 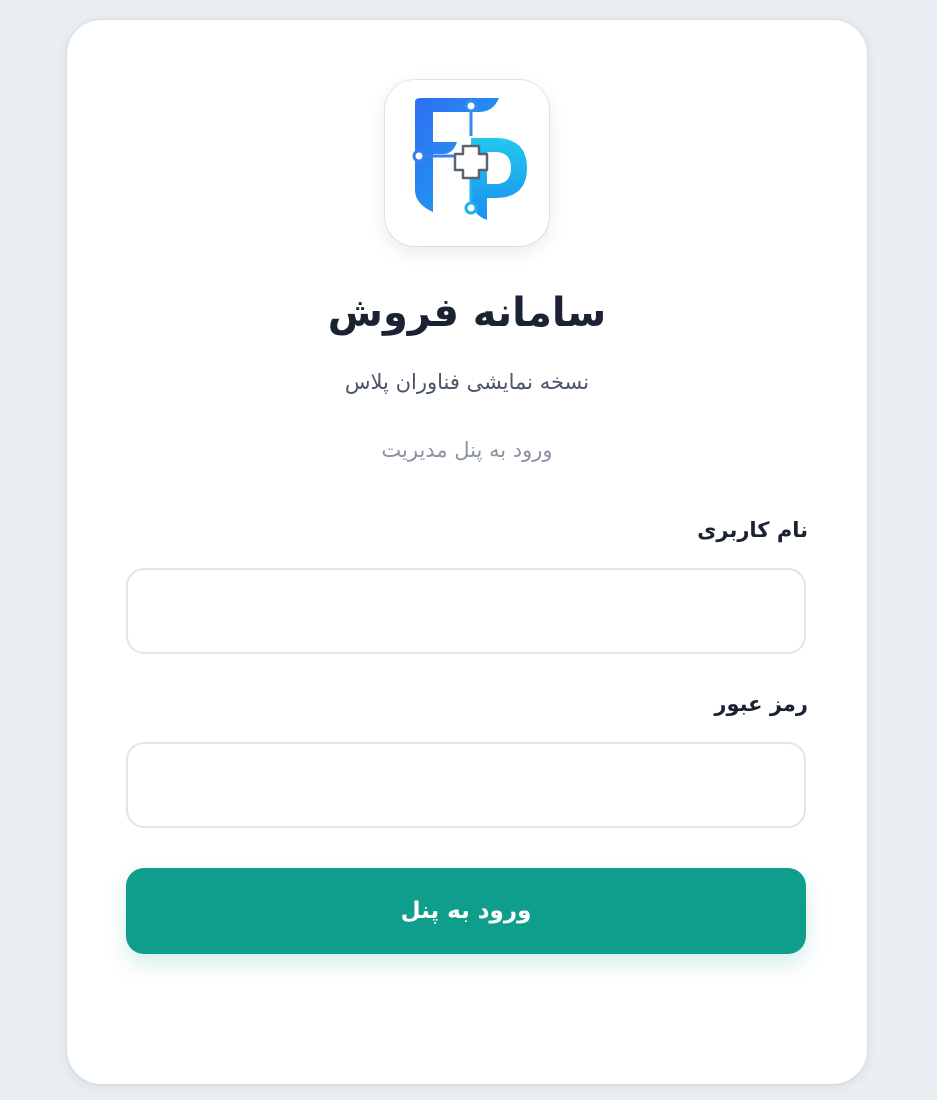 I want to click on username-input, so click(x=466, y=611).